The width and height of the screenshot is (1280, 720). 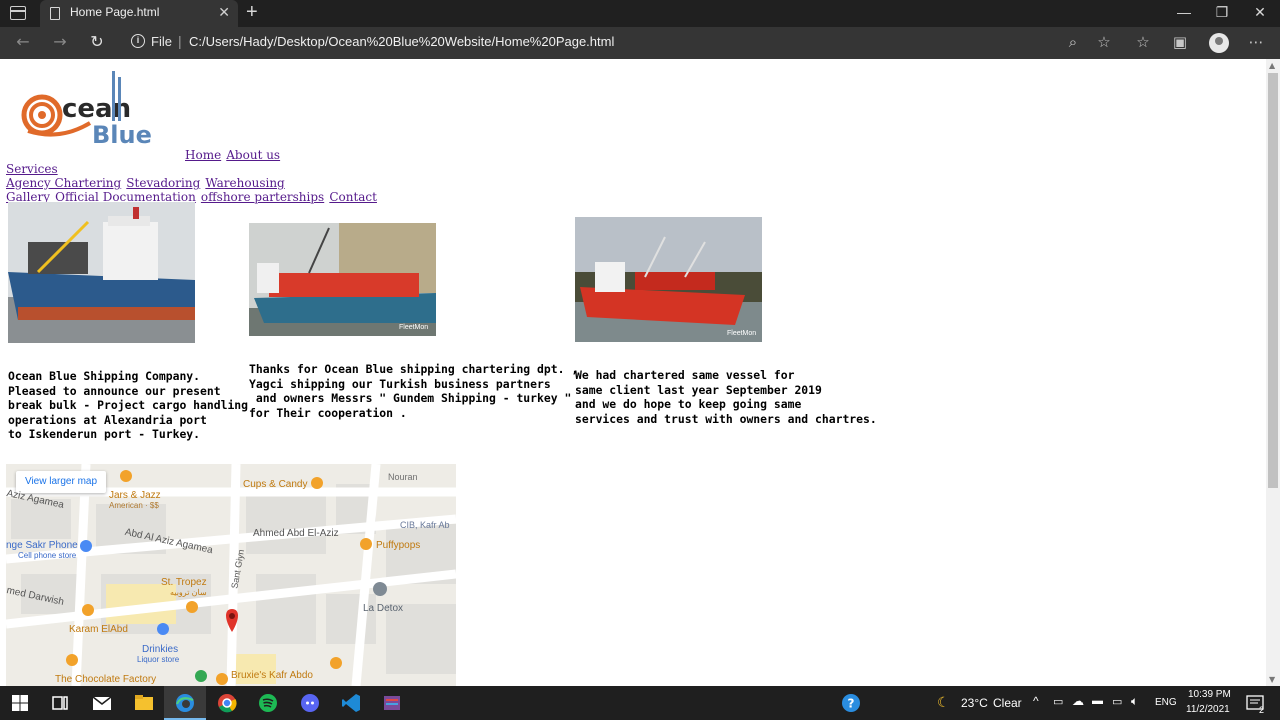 I want to click on map-label: Karam ElAbd, so click(x=98, y=629).